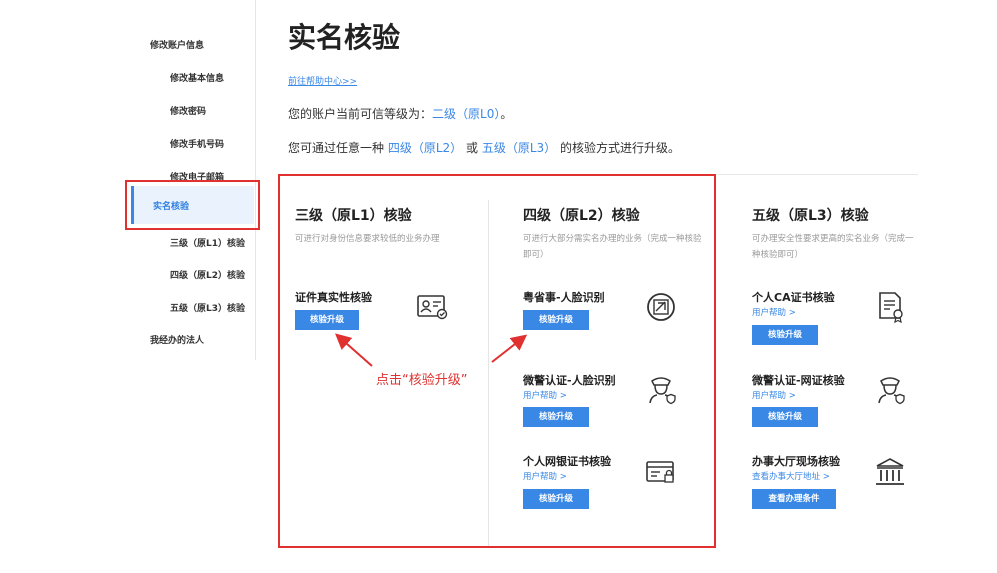 The image size is (997, 573). I want to click on sidebar-item-l1: 三级（原L1）核验, so click(207, 242).